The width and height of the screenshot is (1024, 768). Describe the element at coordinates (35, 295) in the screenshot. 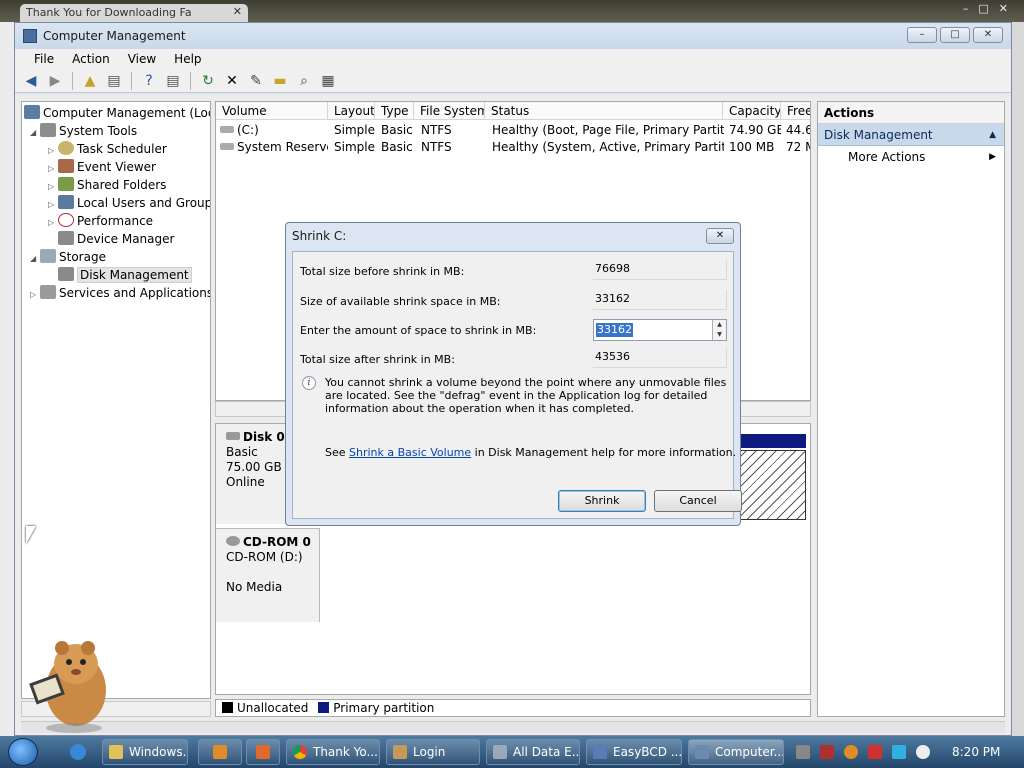

I see `expand-arrow-icon: ▷` at that location.